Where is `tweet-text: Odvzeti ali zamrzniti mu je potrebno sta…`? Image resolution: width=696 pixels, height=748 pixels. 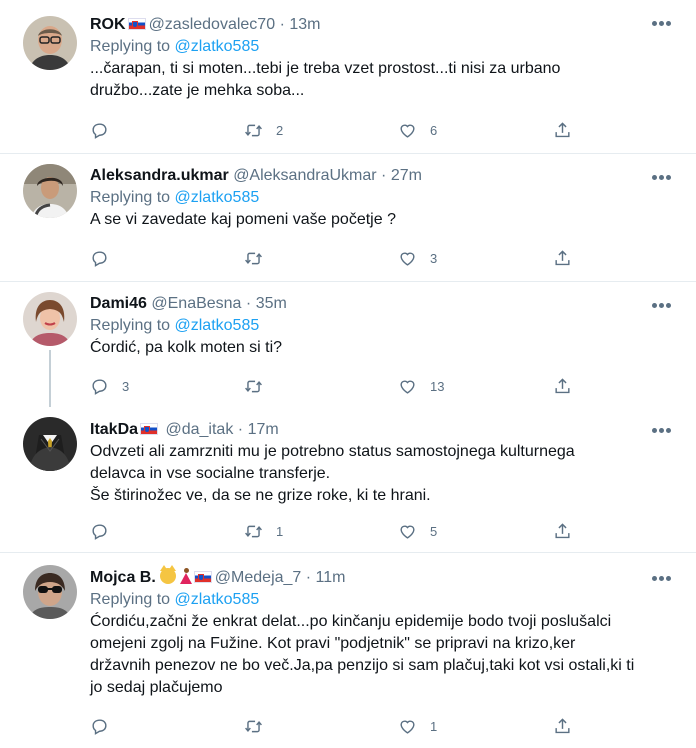
tweet-text: Odvzeti ali zamrzniti mu je potrebno sta… is located at coordinates (332, 473).